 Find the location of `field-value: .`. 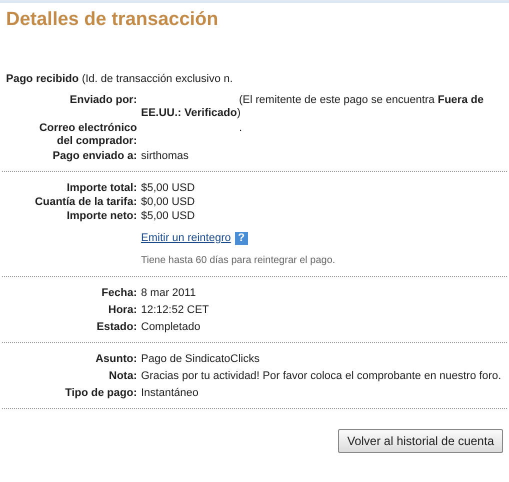

field-value: . is located at coordinates (240, 128).